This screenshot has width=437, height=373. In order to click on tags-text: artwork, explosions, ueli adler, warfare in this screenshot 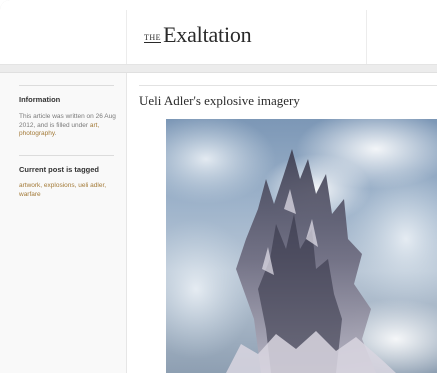, I will do `click(68, 190)`.